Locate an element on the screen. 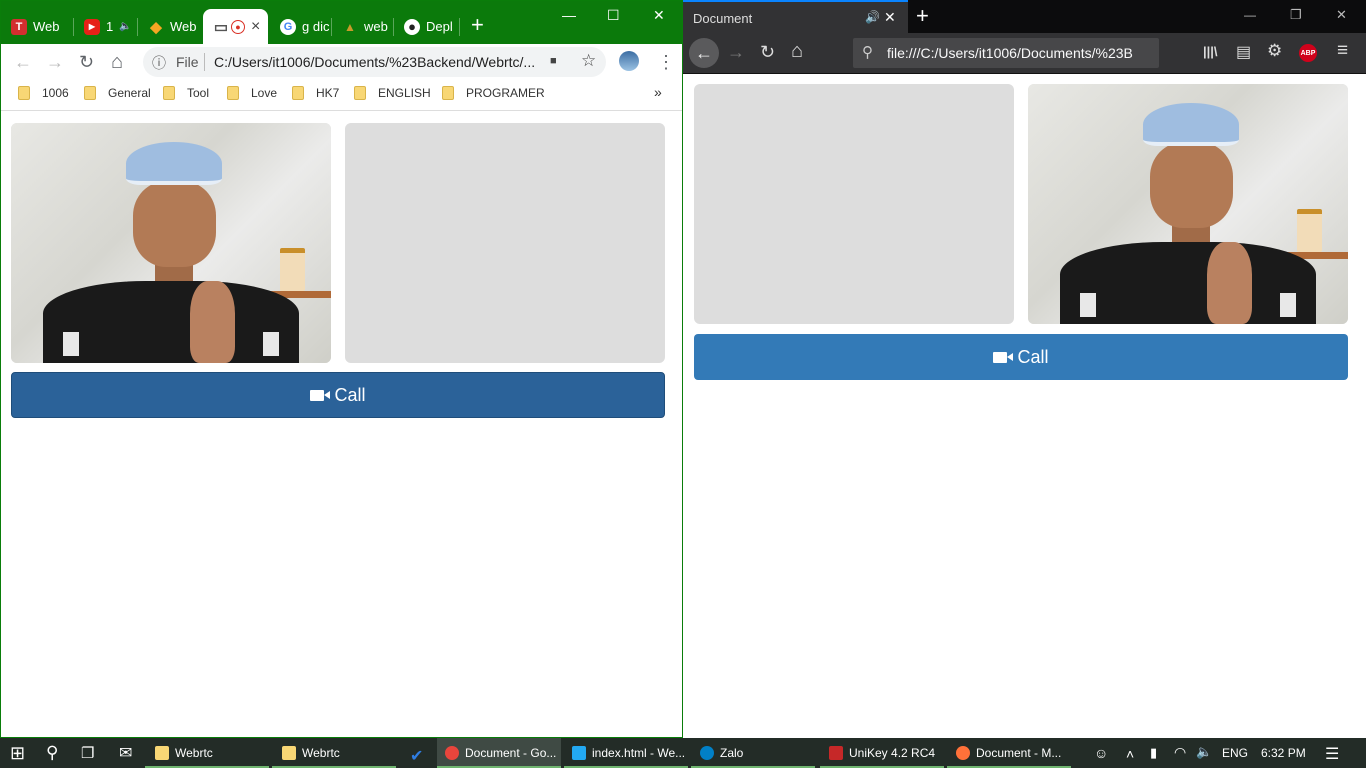  local-video is located at coordinates (171, 243).